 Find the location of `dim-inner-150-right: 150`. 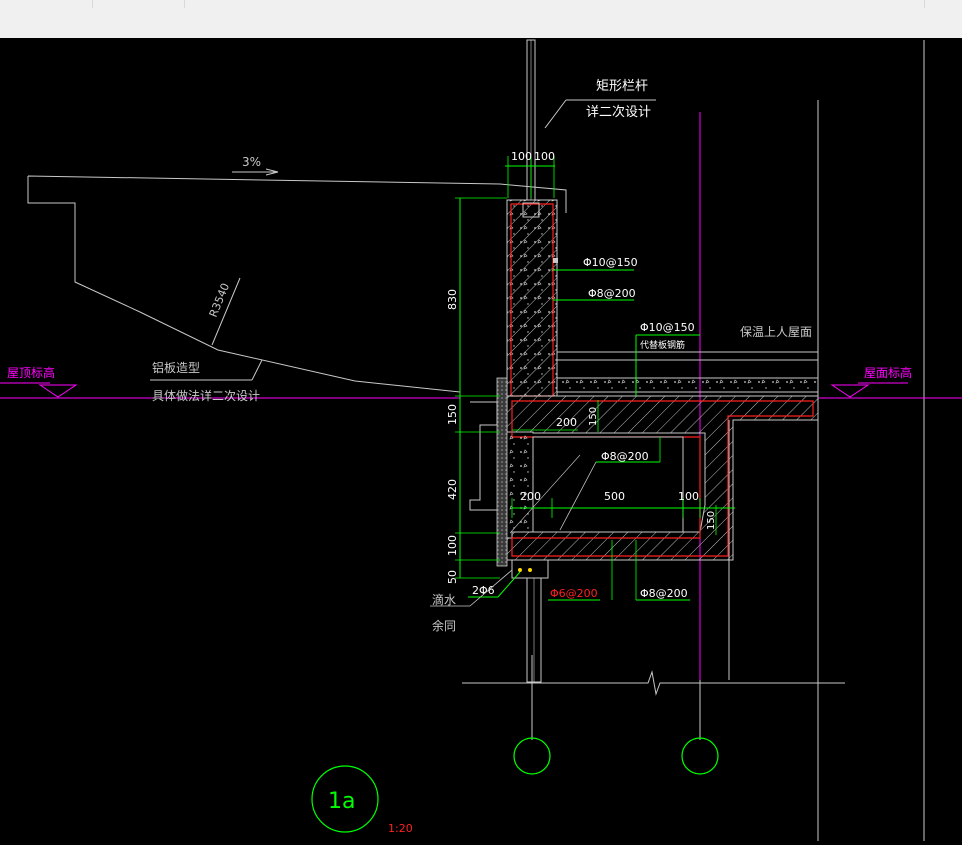

dim-inner-150-right: 150 is located at coordinates (711, 520).